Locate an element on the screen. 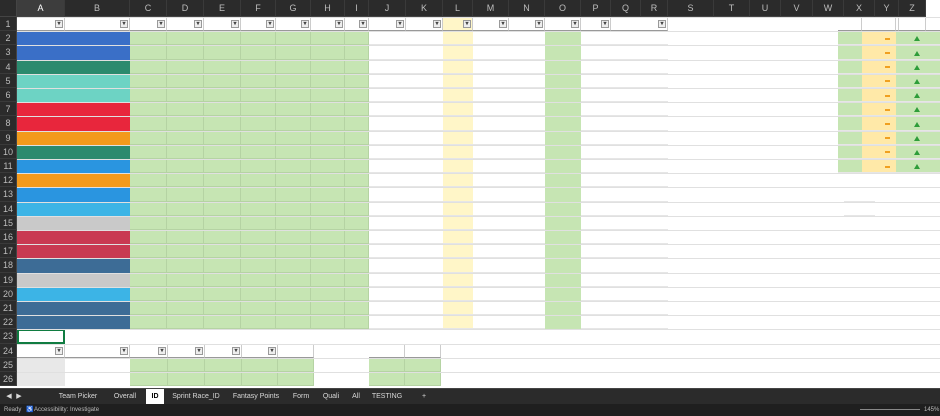 Image resolution: width=940 pixels, height=416 pixels. selected-cell-outline is located at coordinates (41, 336).